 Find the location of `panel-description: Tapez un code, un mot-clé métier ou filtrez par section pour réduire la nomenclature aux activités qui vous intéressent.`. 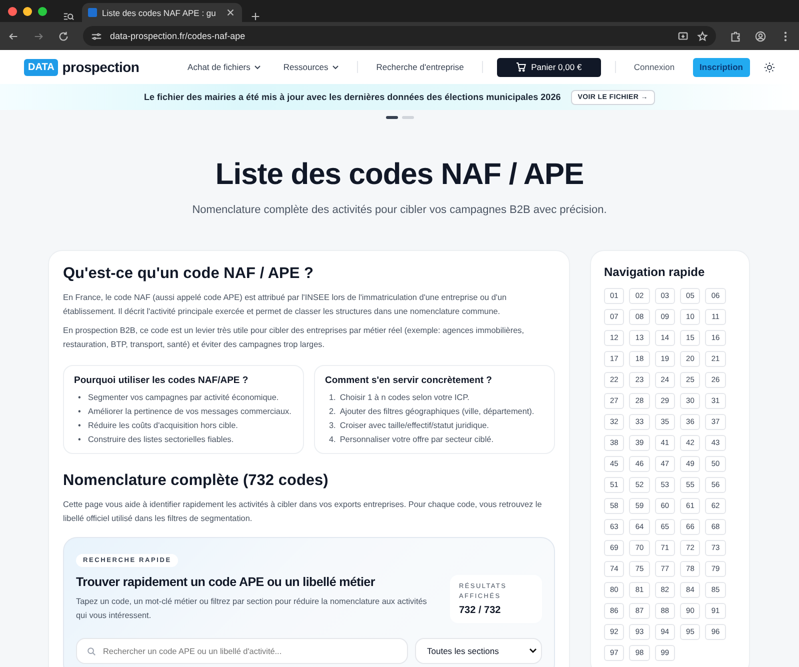

panel-description: Tapez un code, un mot-clé métier ou filtrez par section pour réduire la nomenclature aux activités qui vous intéressent. is located at coordinates (252, 609).